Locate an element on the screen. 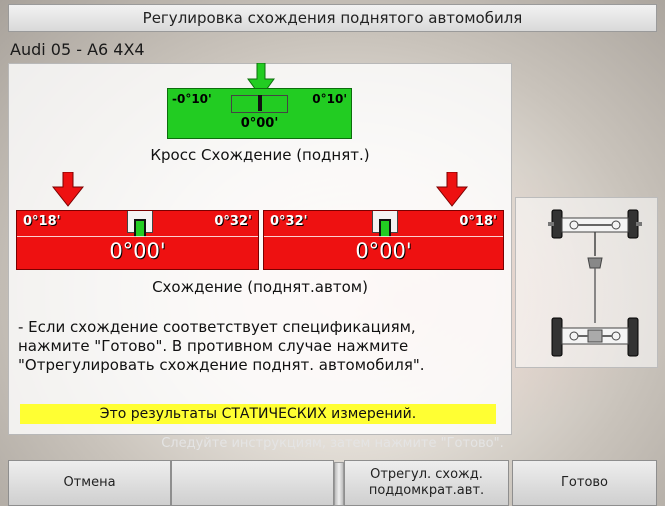 The width and height of the screenshot is (665, 506). cross-toe-min: -0°10' is located at coordinates (192, 99).